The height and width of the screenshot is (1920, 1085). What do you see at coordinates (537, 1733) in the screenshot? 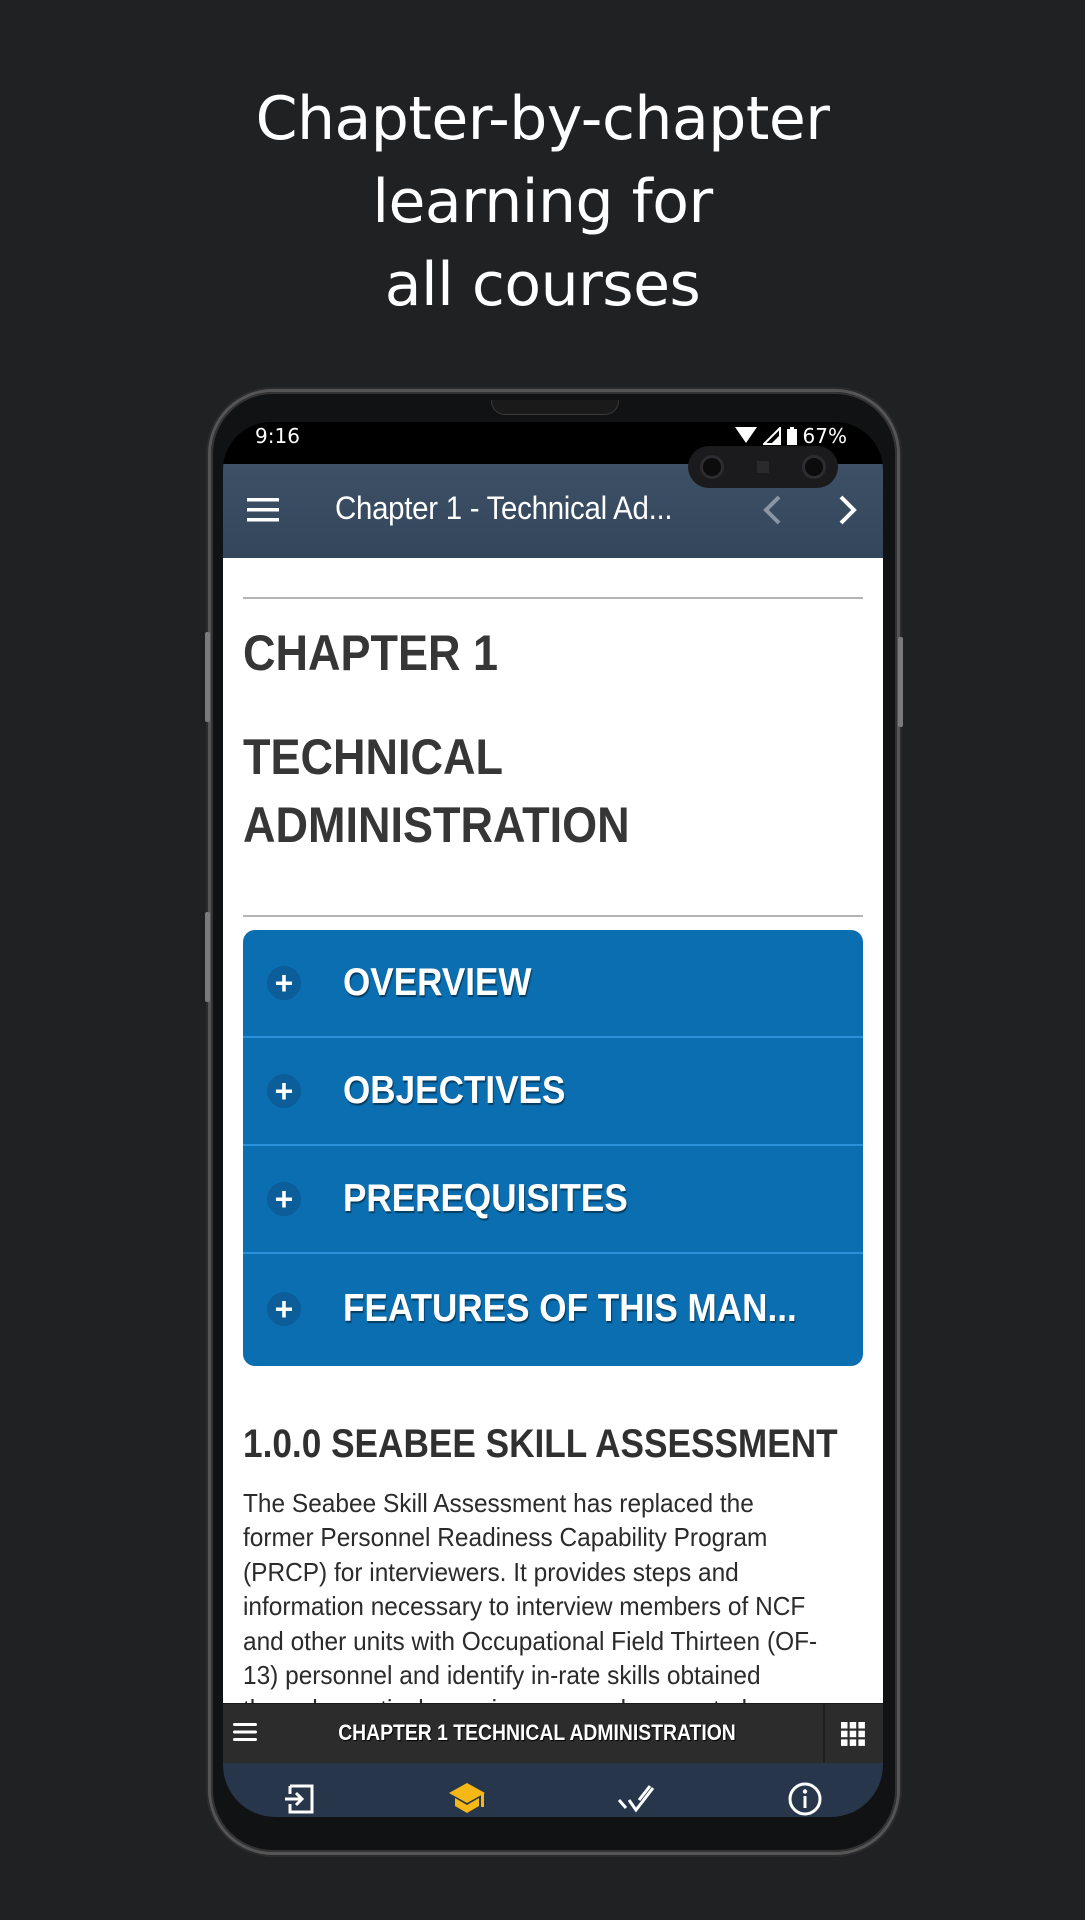
I see `chapter-bar-title: CHAPTER 1 TECHNICAL ADMINISTRATION` at bounding box center [537, 1733].